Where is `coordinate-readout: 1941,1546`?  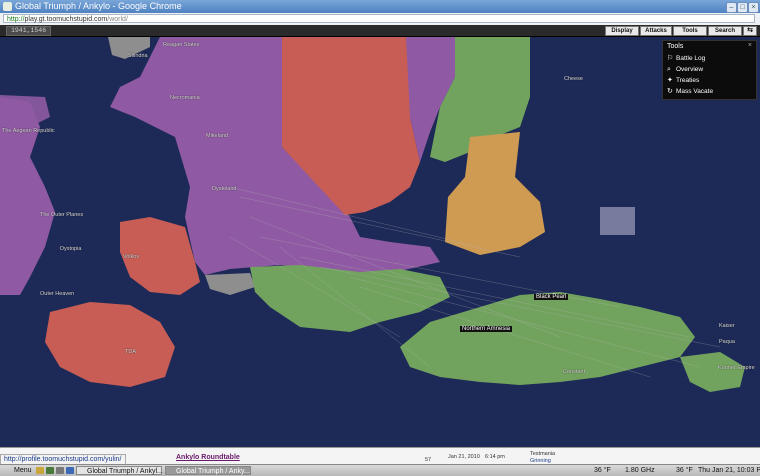 coordinate-readout: 1941,1546 is located at coordinates (29, 31).